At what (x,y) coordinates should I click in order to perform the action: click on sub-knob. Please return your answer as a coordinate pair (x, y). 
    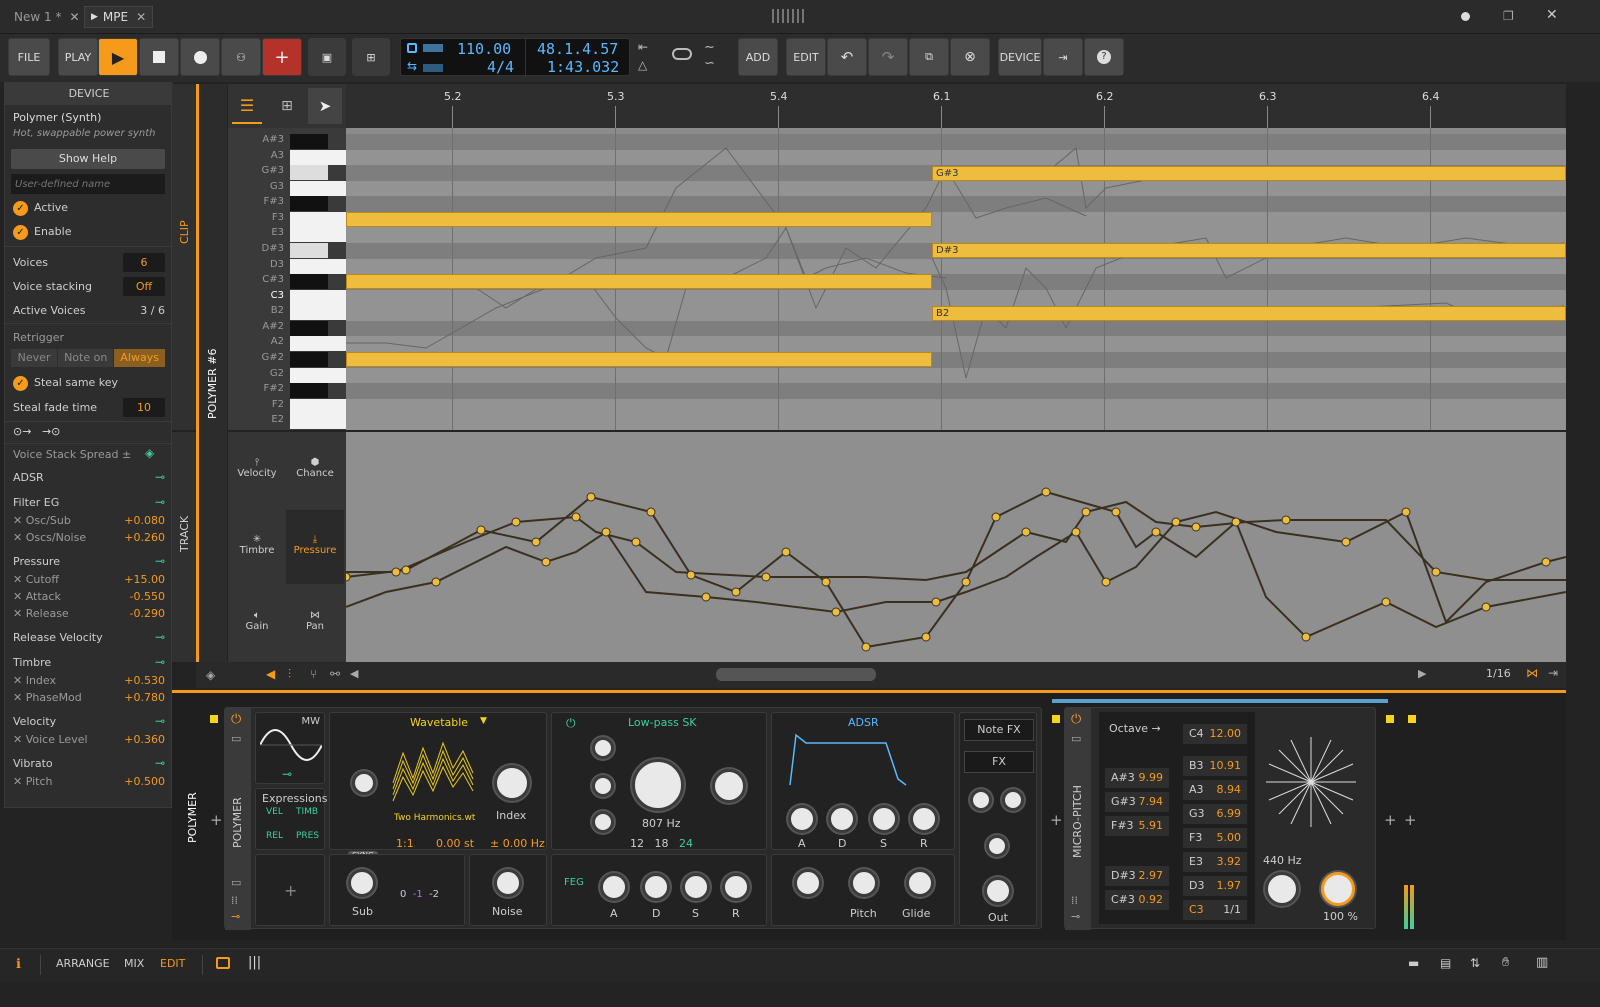
    Looking at the image, I should click on (362, 883).